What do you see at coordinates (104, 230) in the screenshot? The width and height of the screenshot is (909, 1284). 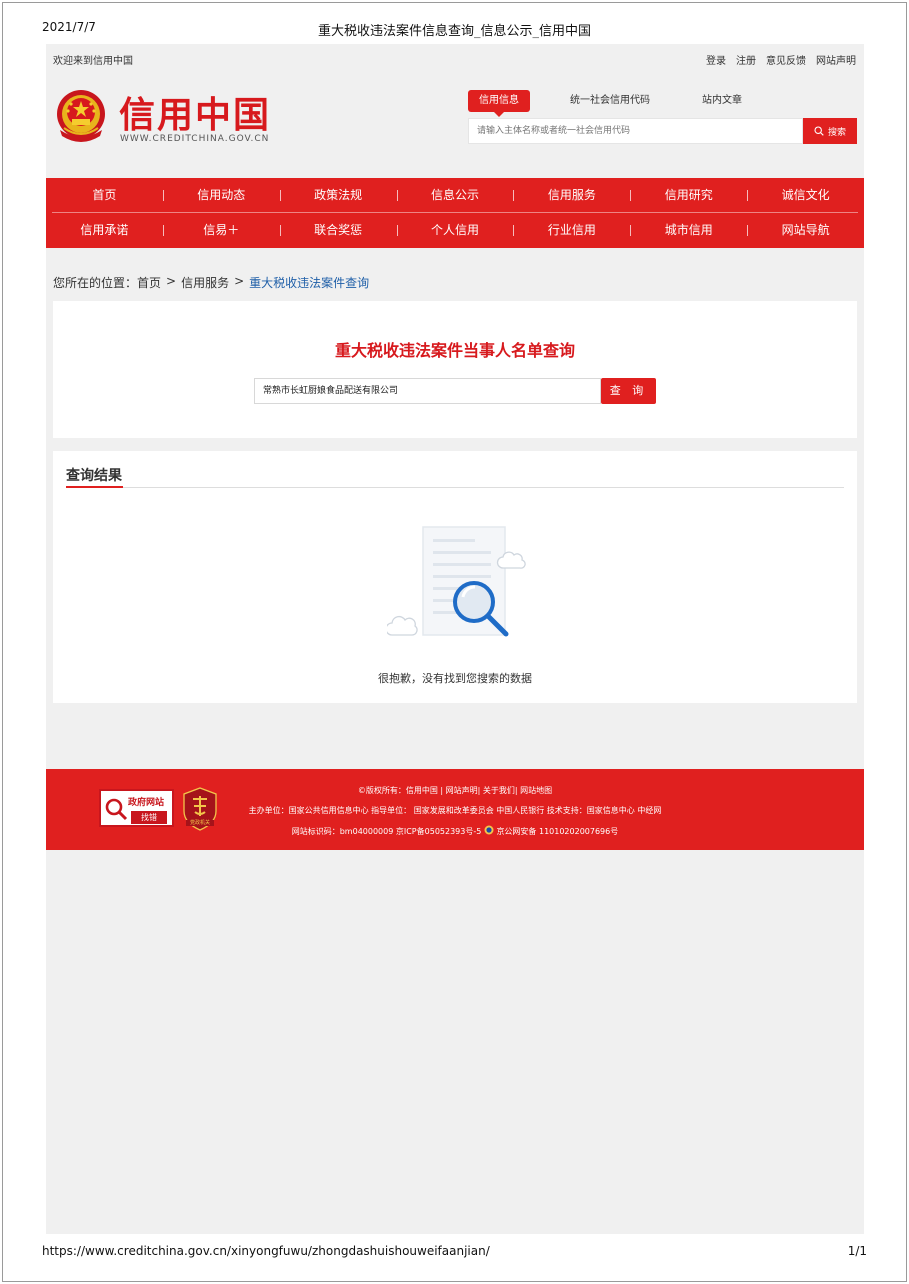 I see `nav-item-credit-pledge: 信用承诺` at bounding box center [104, 230].